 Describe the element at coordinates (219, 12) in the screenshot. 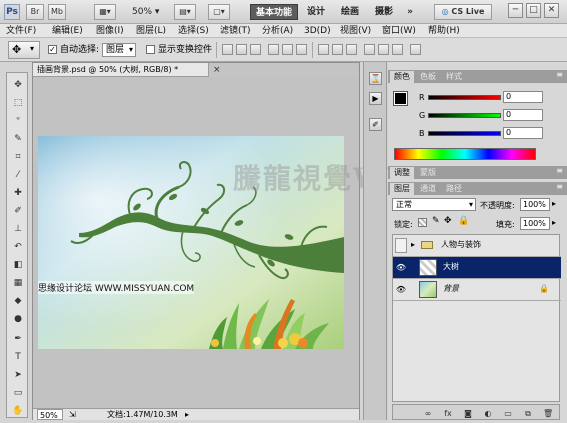

I see `screen-mode-button: ▢▾` at that location.